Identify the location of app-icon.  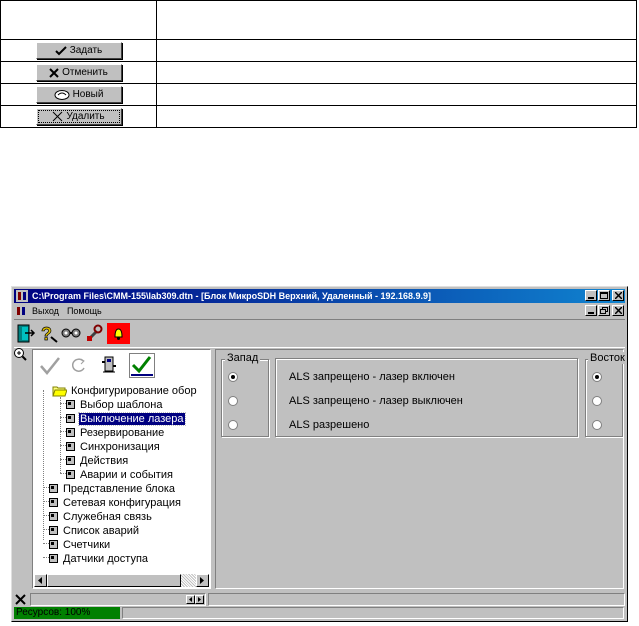
(22, 297).